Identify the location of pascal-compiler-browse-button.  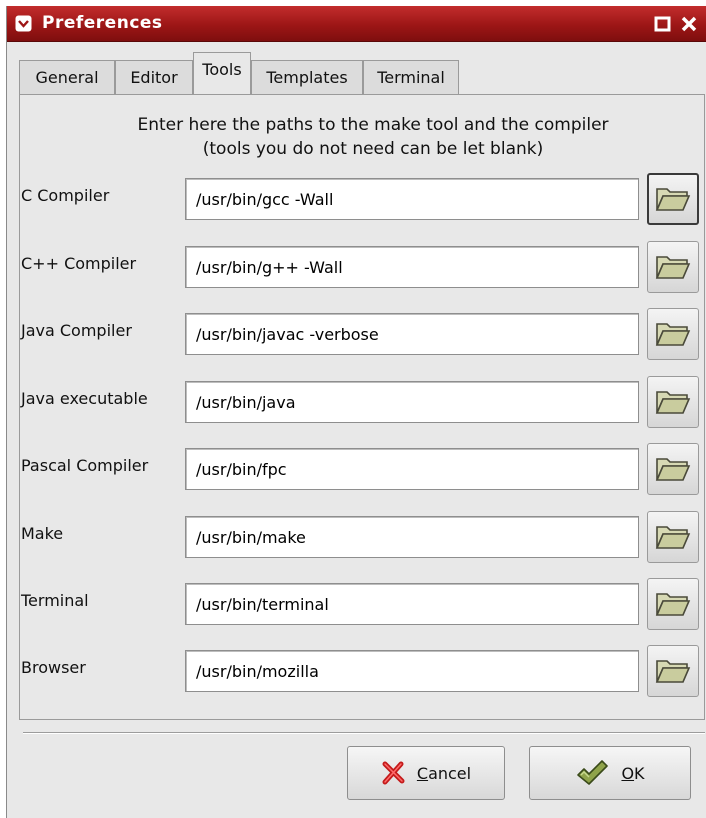
(673, 469).